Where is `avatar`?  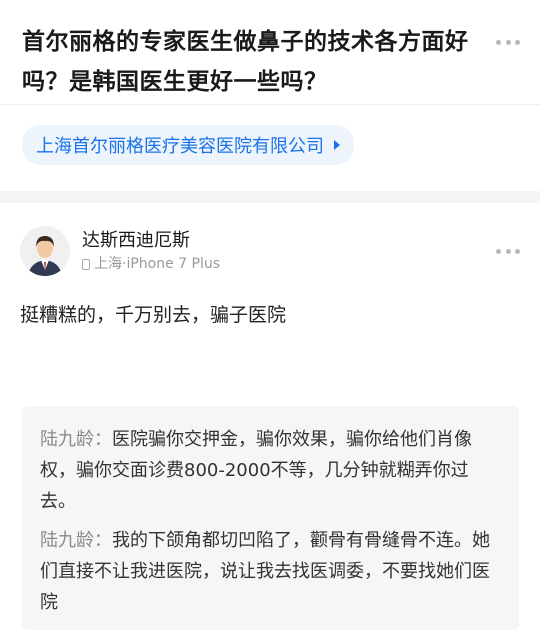
avatar is located at coordinates (45, 251).